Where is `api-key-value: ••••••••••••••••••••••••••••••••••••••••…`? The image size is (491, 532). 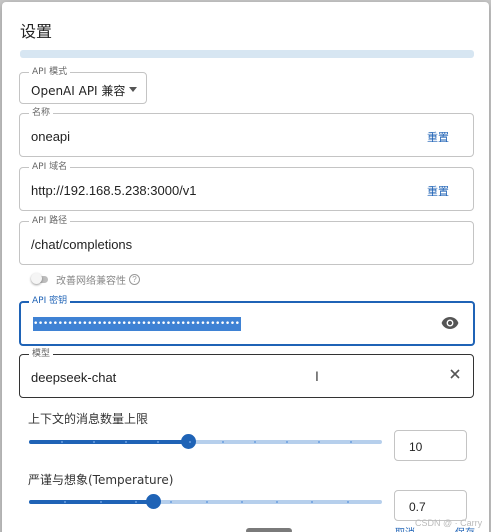
api-key-value: ••••••••••••••••••••••••••••••••••••••••… is located at coordinates (137, 324).